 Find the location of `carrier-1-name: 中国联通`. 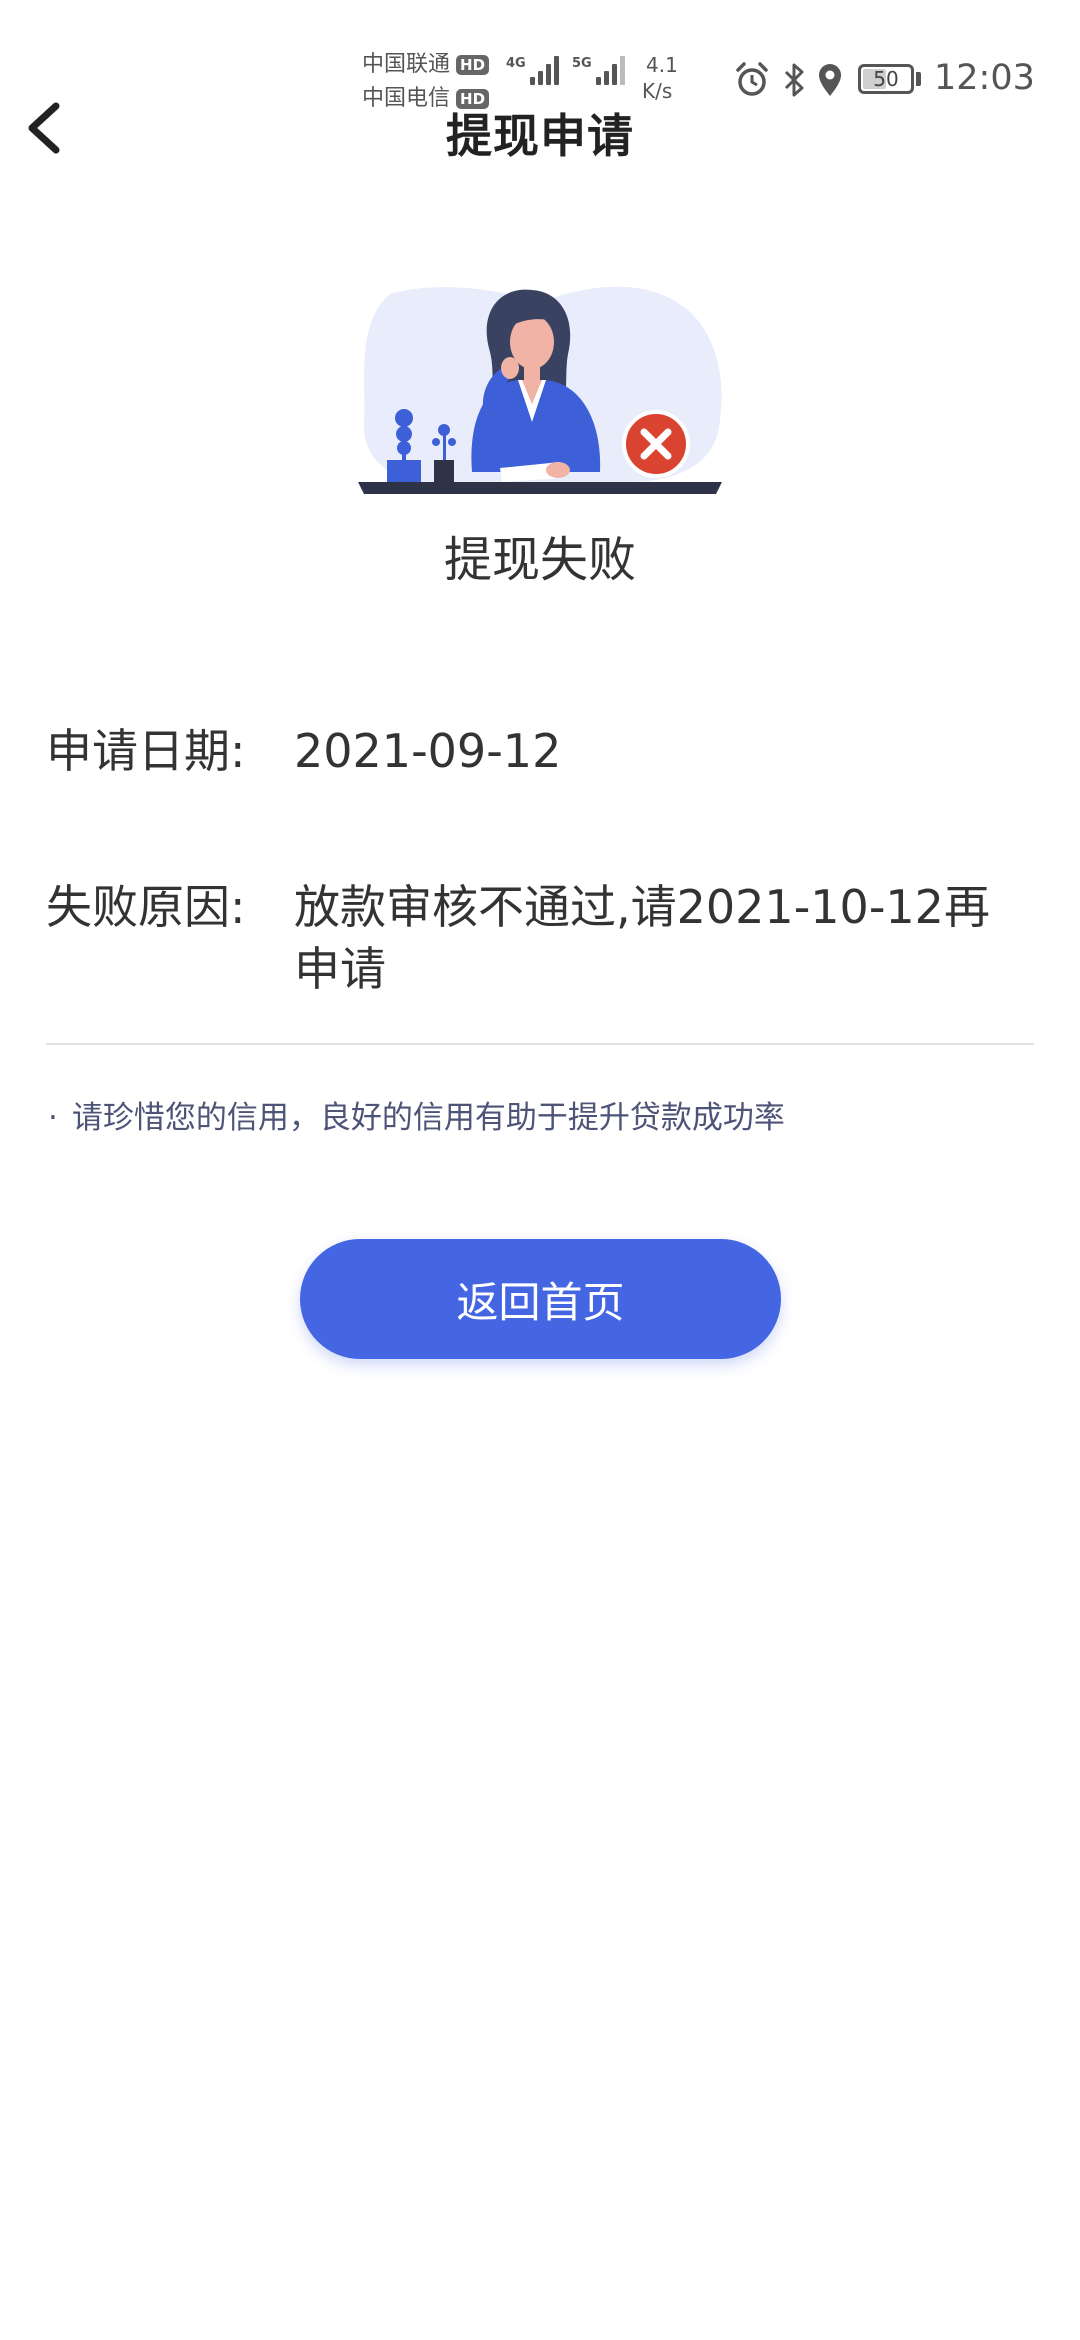

carrier-1-name: 中国联通 is located at coordinates (406, 64).